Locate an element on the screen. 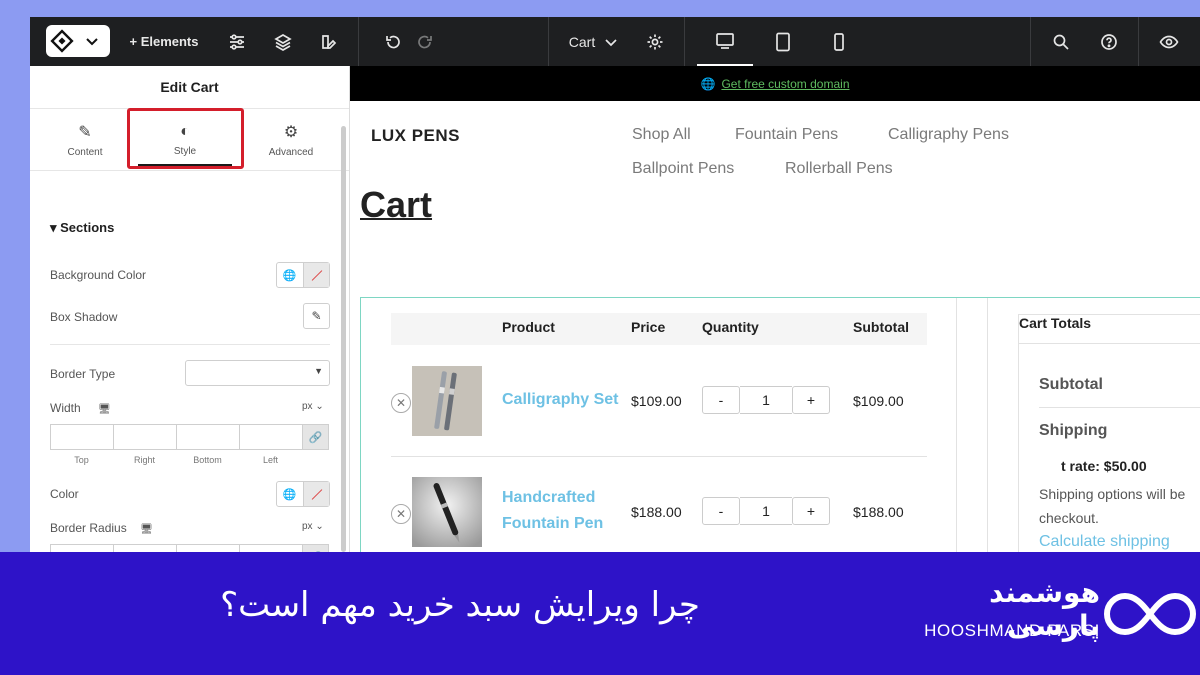 This screenshot has height=675, width=1200. page-switcher: Cart is located at coordinates (595, 41).